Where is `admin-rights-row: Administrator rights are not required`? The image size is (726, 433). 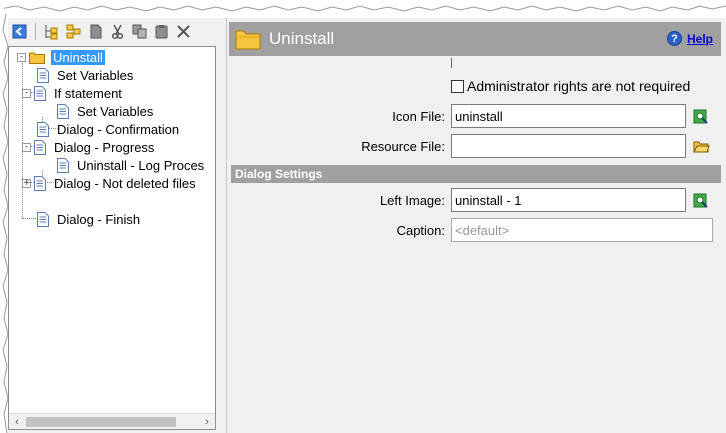 admin-rights-row: Administrator rights are not required is located at coordinates (570, 86).